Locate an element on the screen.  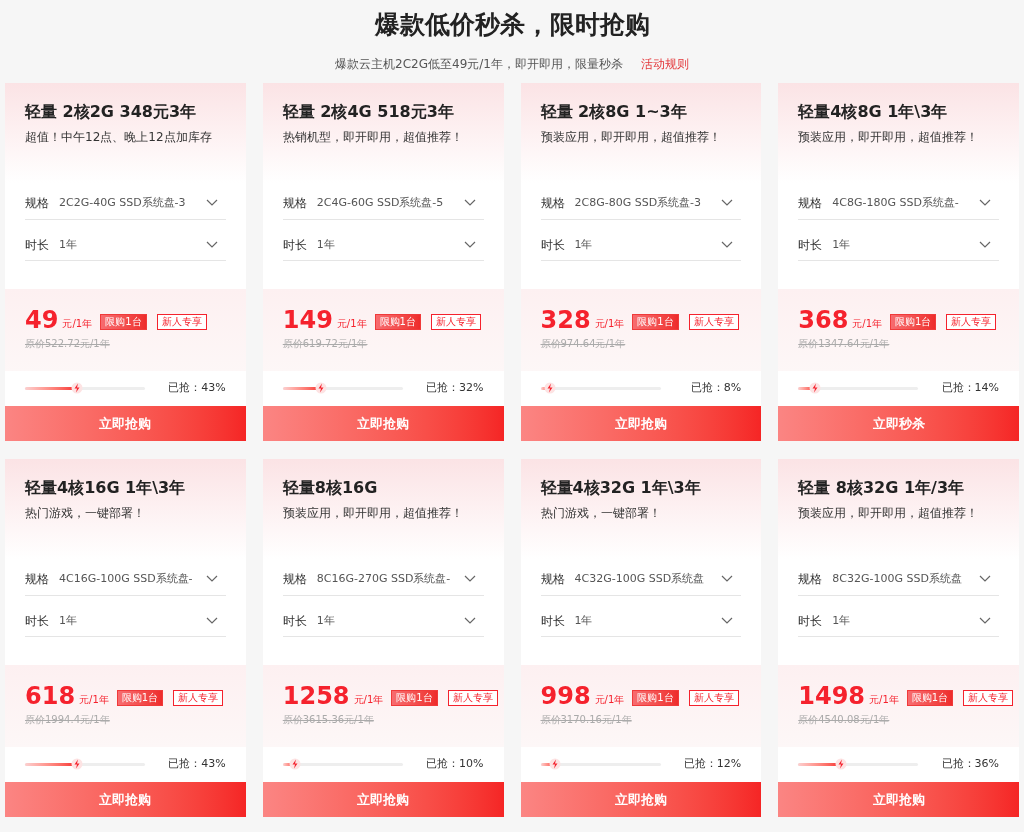
card-title: 轻量 2核8G 1~3年 is located at coordinates (613, 112).